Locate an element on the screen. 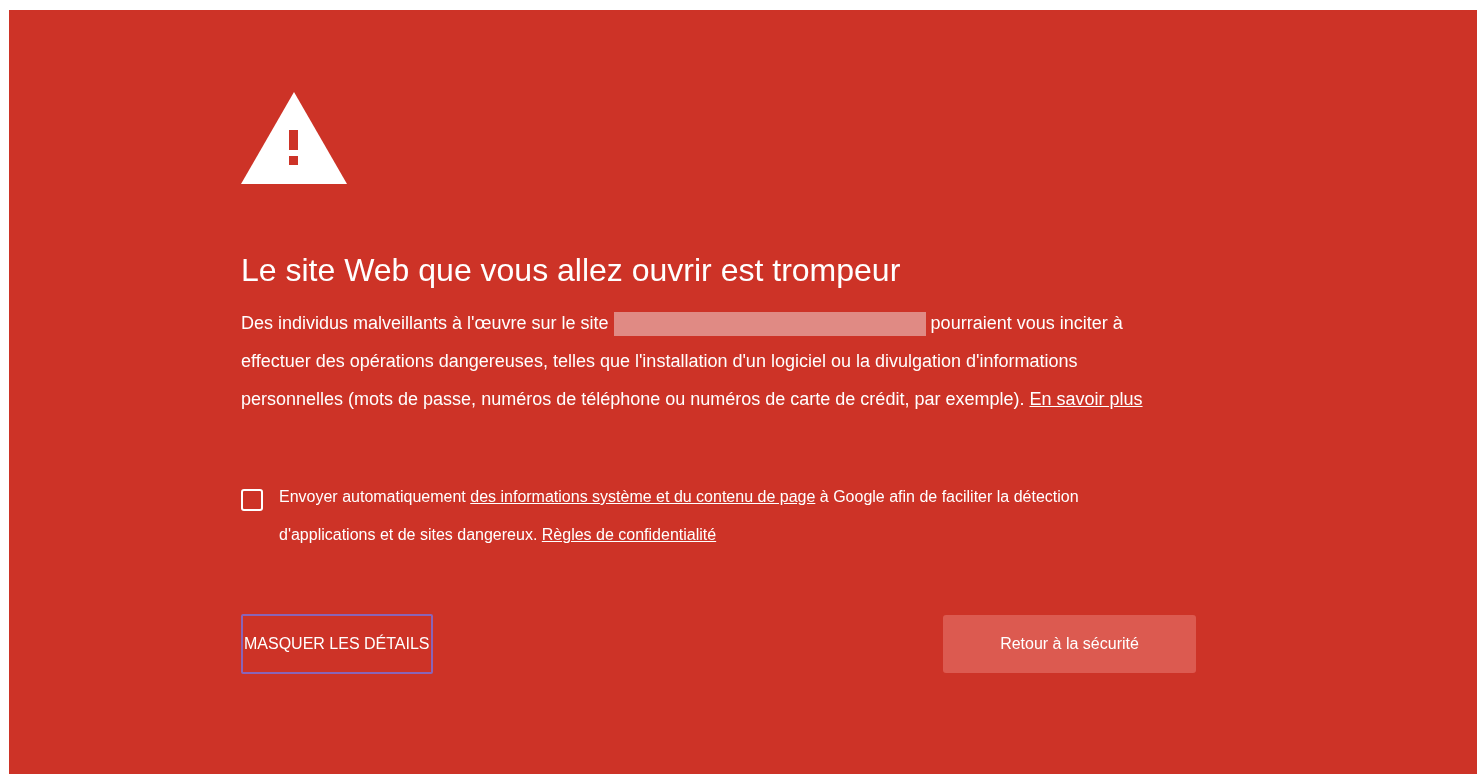  learn-more-link: En savoir plus is located at coordinates (1086, 399).